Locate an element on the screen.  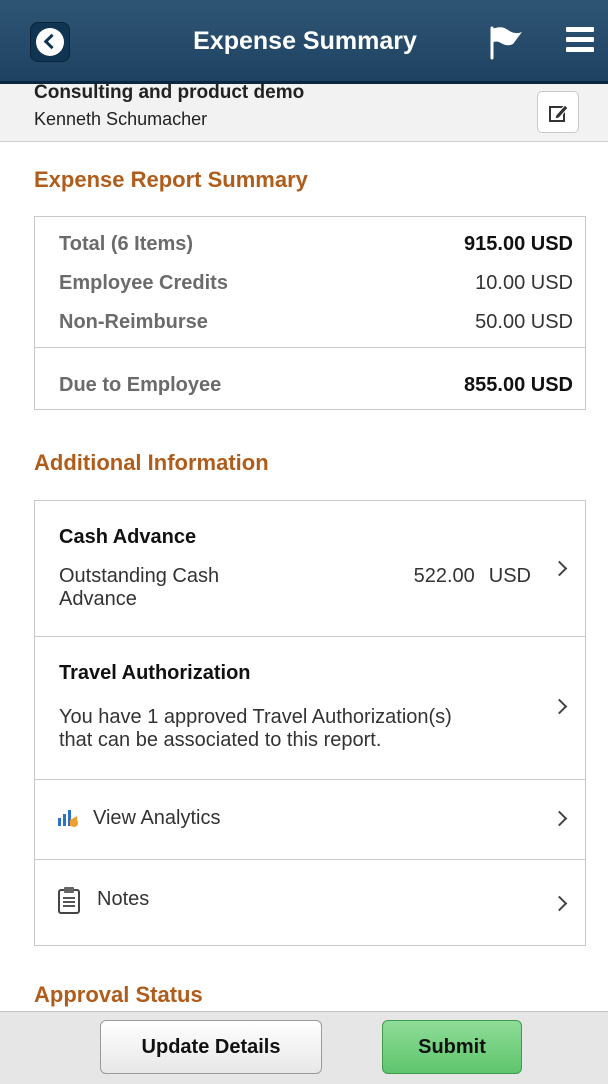
summary-label: Due to Employee is located at coordinates (140, 385).